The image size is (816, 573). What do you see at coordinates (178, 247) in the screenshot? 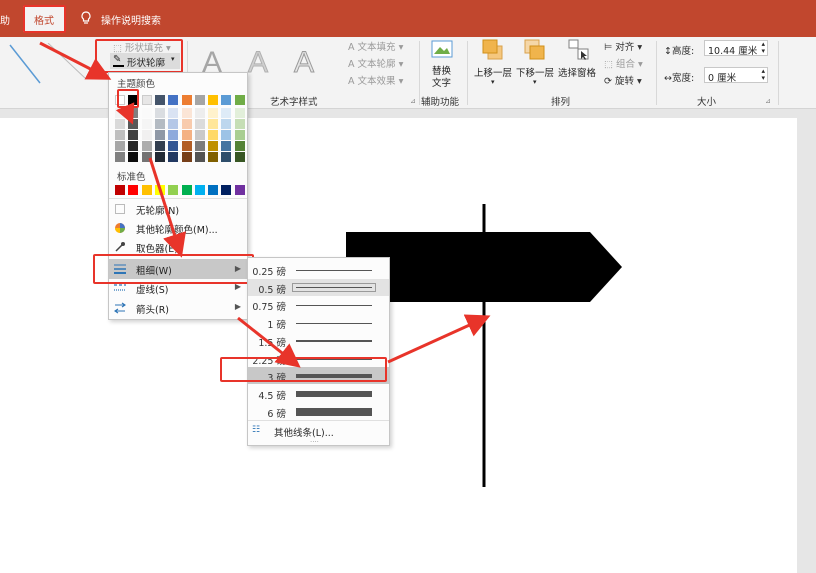
I see `eyedropper-item: 取色器(E)` at bounding box center [178, 247].